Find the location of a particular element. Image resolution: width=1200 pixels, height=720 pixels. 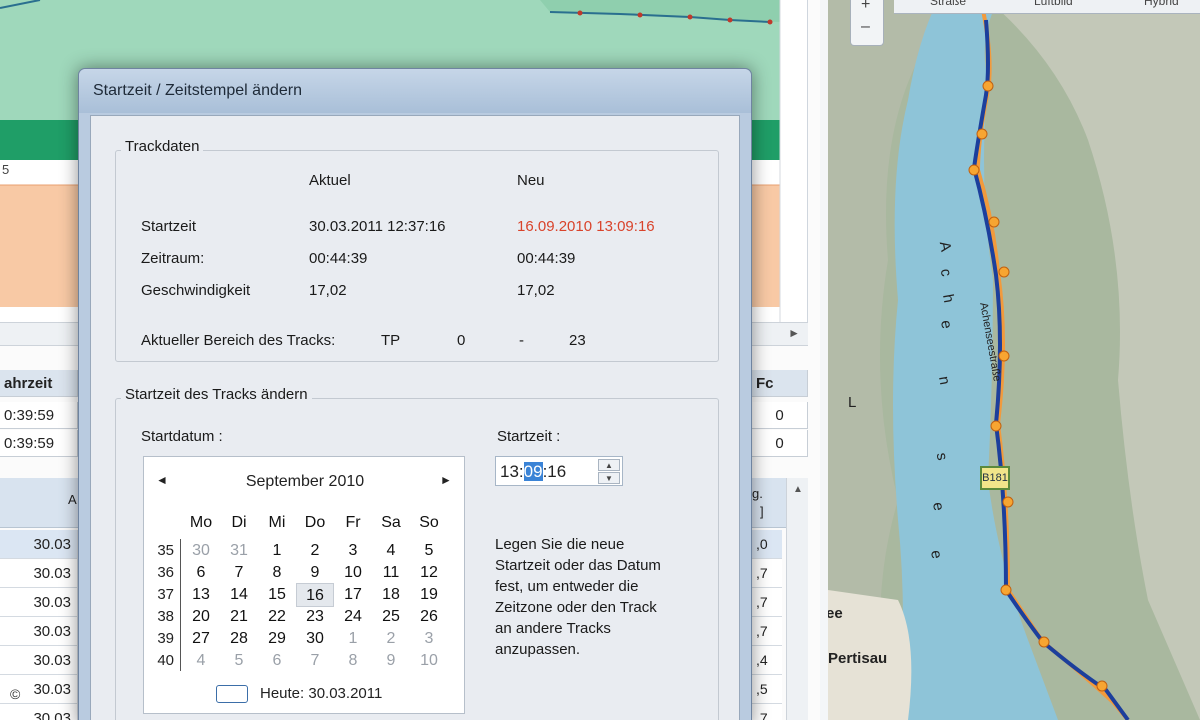

calendar-day: 14 is located at coordinates (239, 595).